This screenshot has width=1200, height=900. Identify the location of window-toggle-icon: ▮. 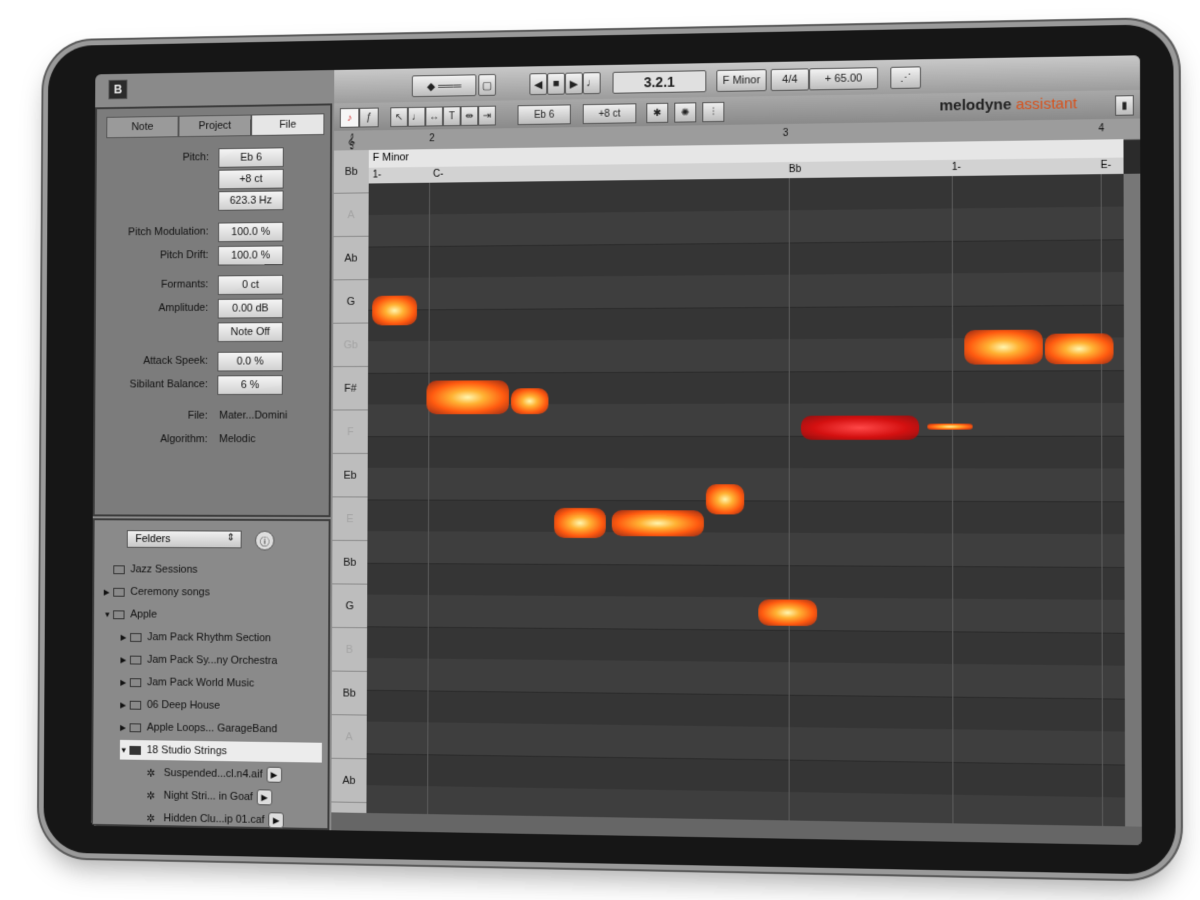
(1124, 105).